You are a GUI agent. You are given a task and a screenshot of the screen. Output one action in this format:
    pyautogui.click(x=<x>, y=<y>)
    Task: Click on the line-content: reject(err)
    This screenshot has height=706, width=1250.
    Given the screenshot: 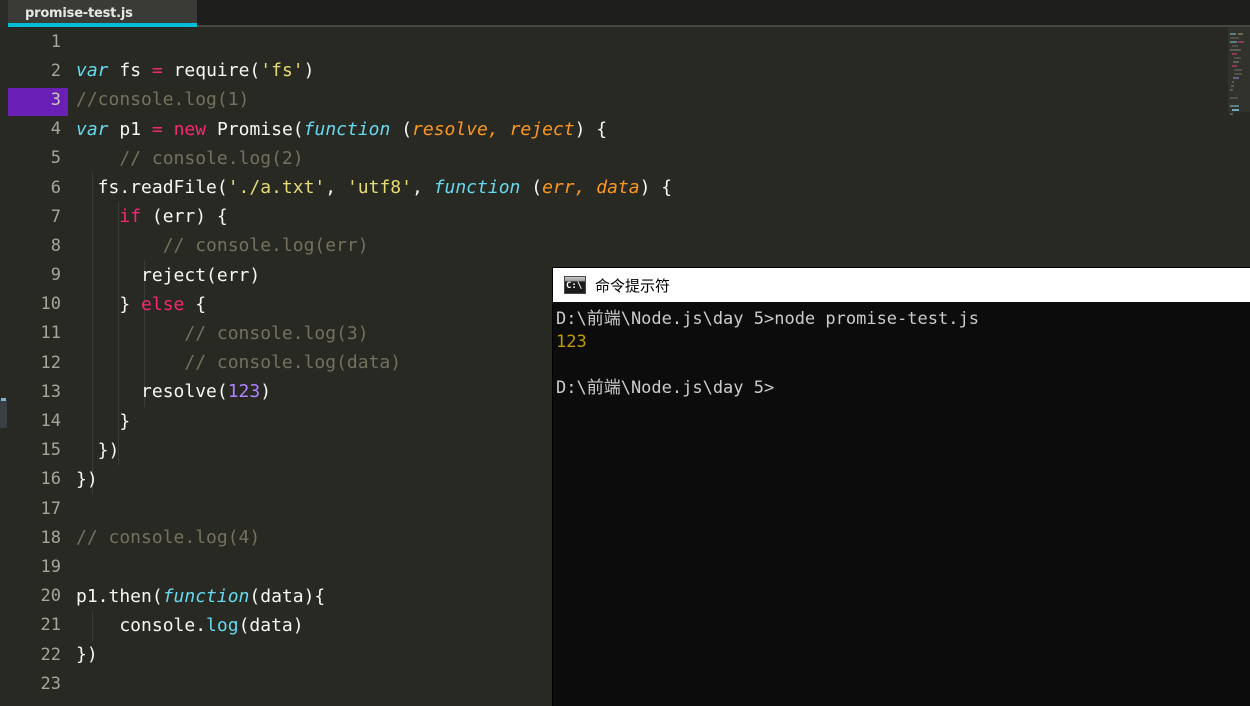 What is the action you would take?
    pyautogui.click(x=168, y=275)
    